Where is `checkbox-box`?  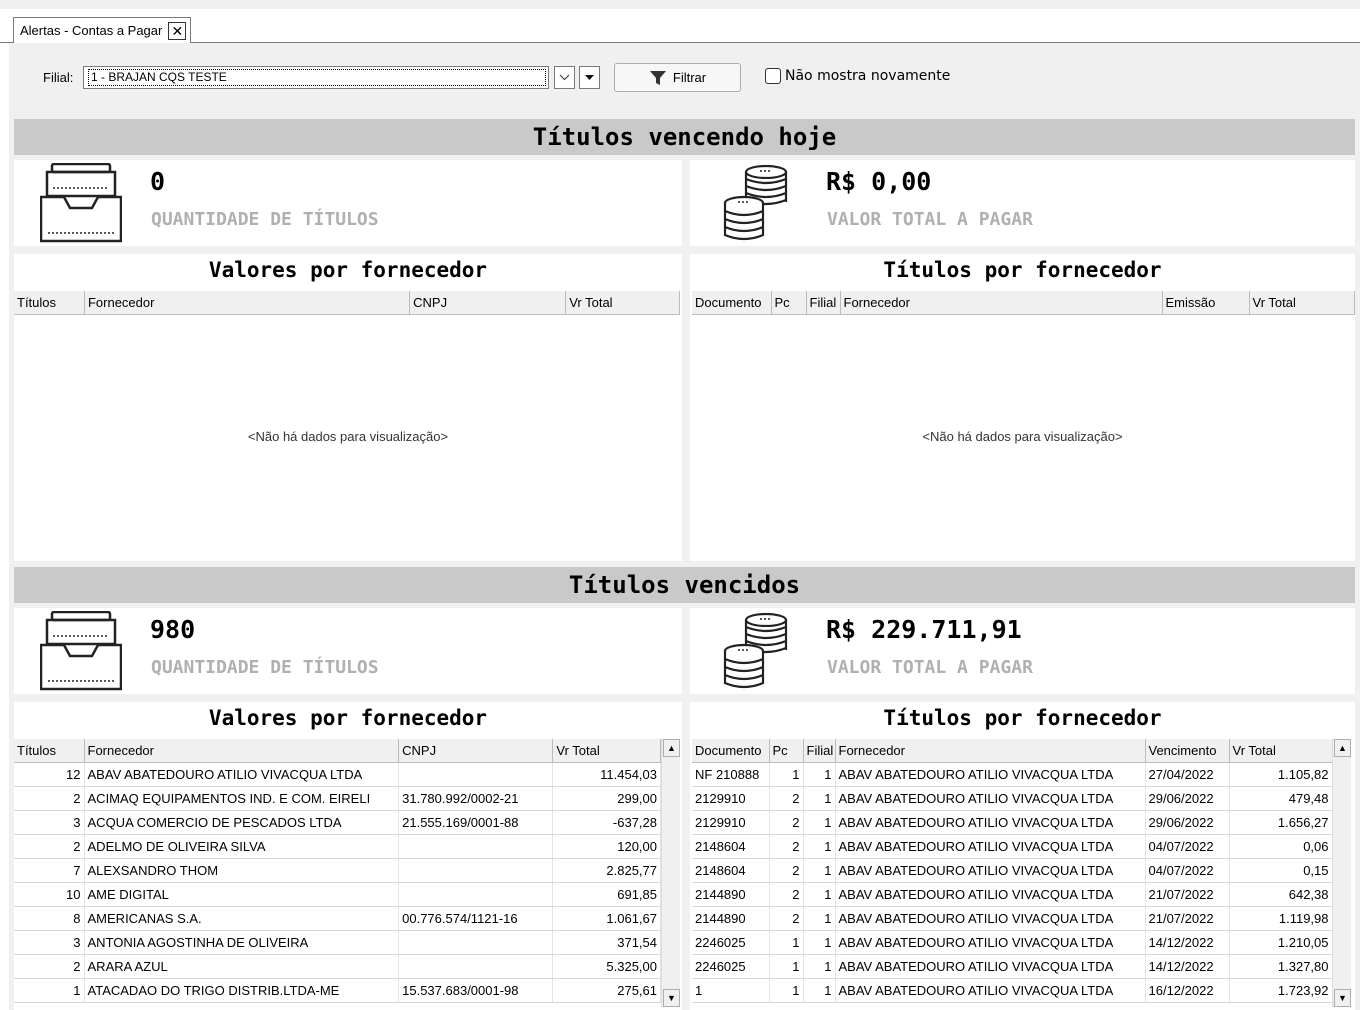
checkbox-box is located at coordinates (773, 76).